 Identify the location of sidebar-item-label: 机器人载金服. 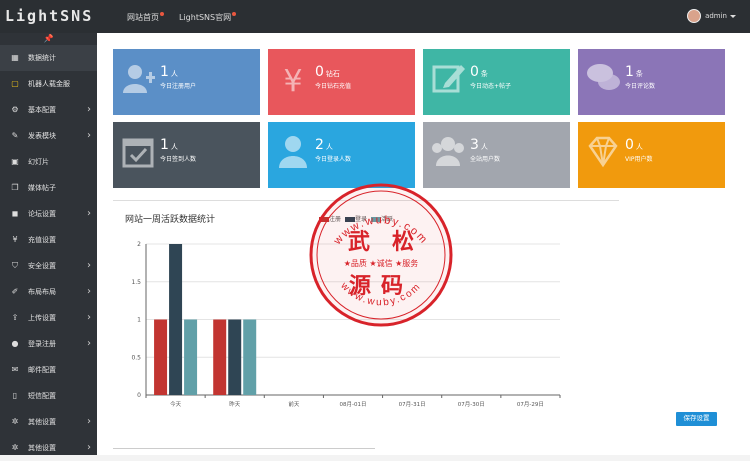
(49, 84).